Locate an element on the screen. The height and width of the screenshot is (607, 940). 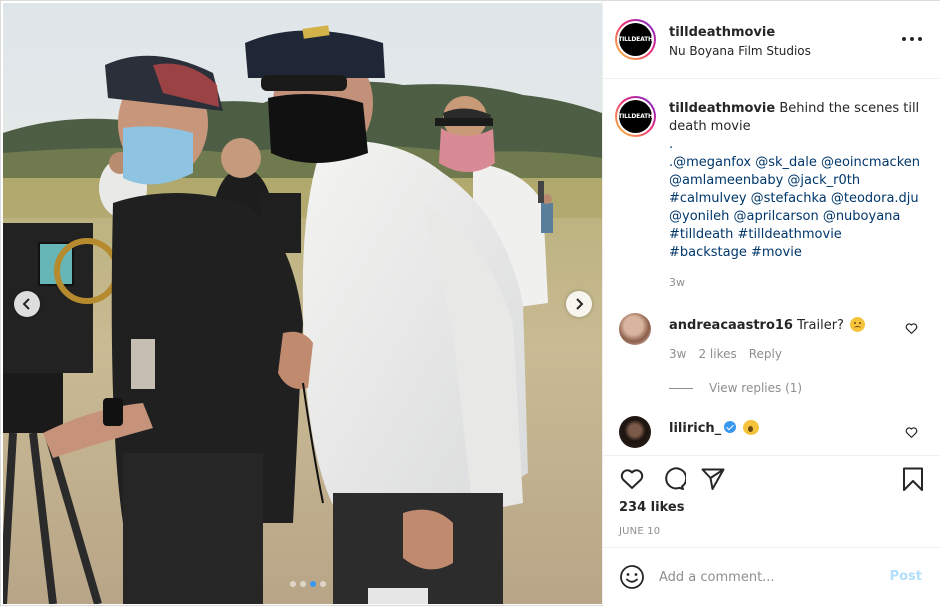
view-replies-button: View replies (1) is located at coordinates (735, 388).